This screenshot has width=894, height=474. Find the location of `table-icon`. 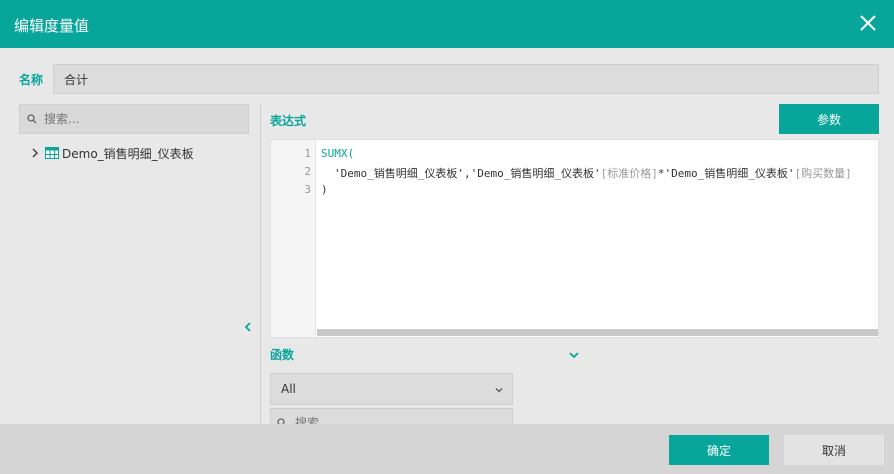

table-icon is located at coordinates (52, 153).